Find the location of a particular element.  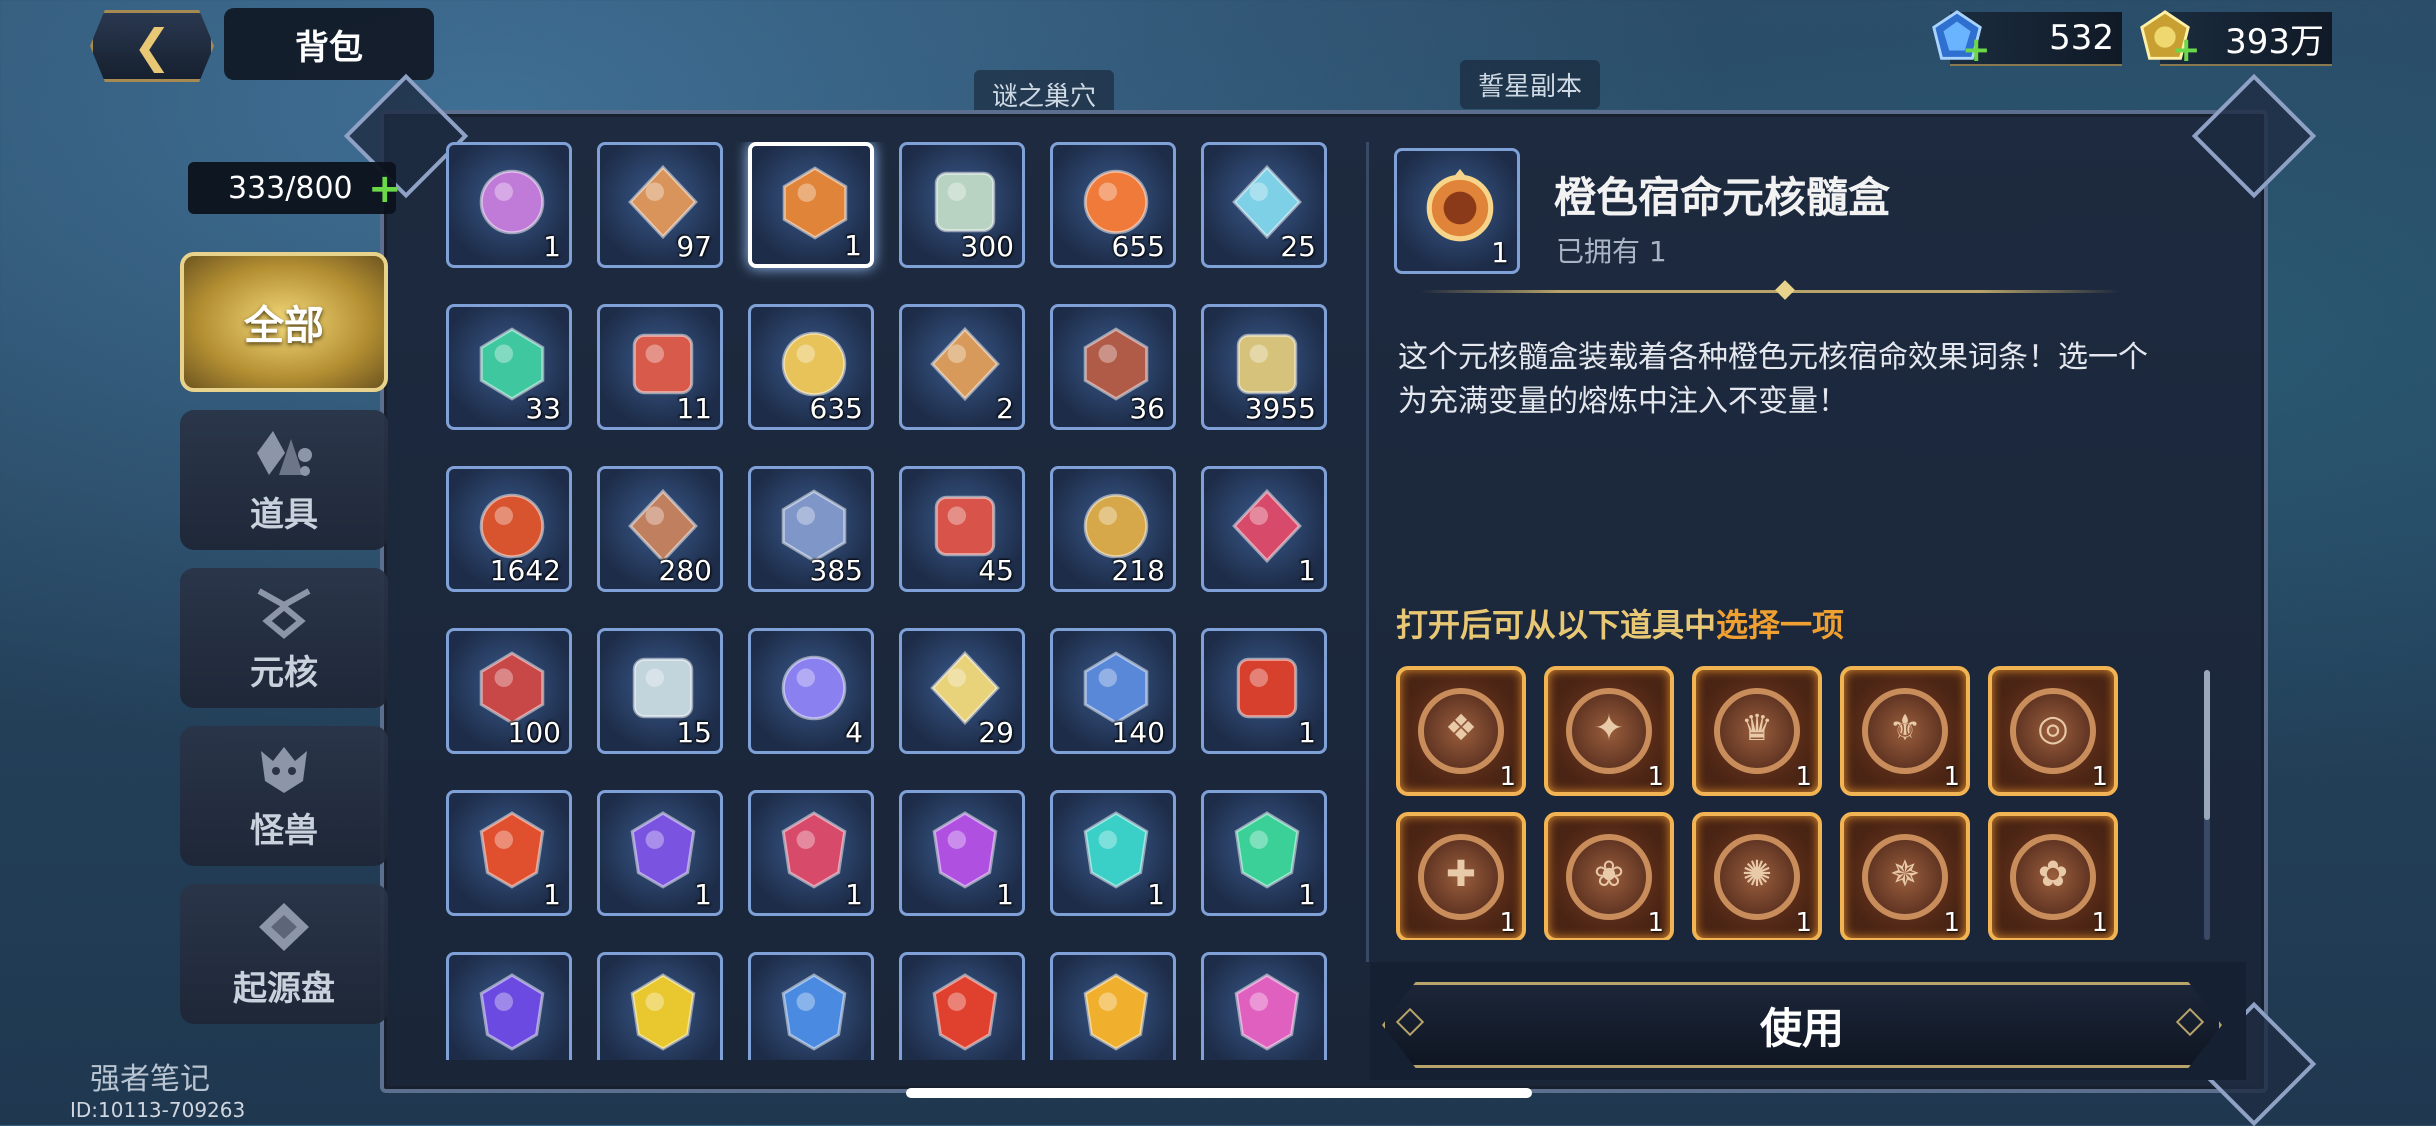

reward-option: ◎ 1 is located at coordinates (2053, 731).